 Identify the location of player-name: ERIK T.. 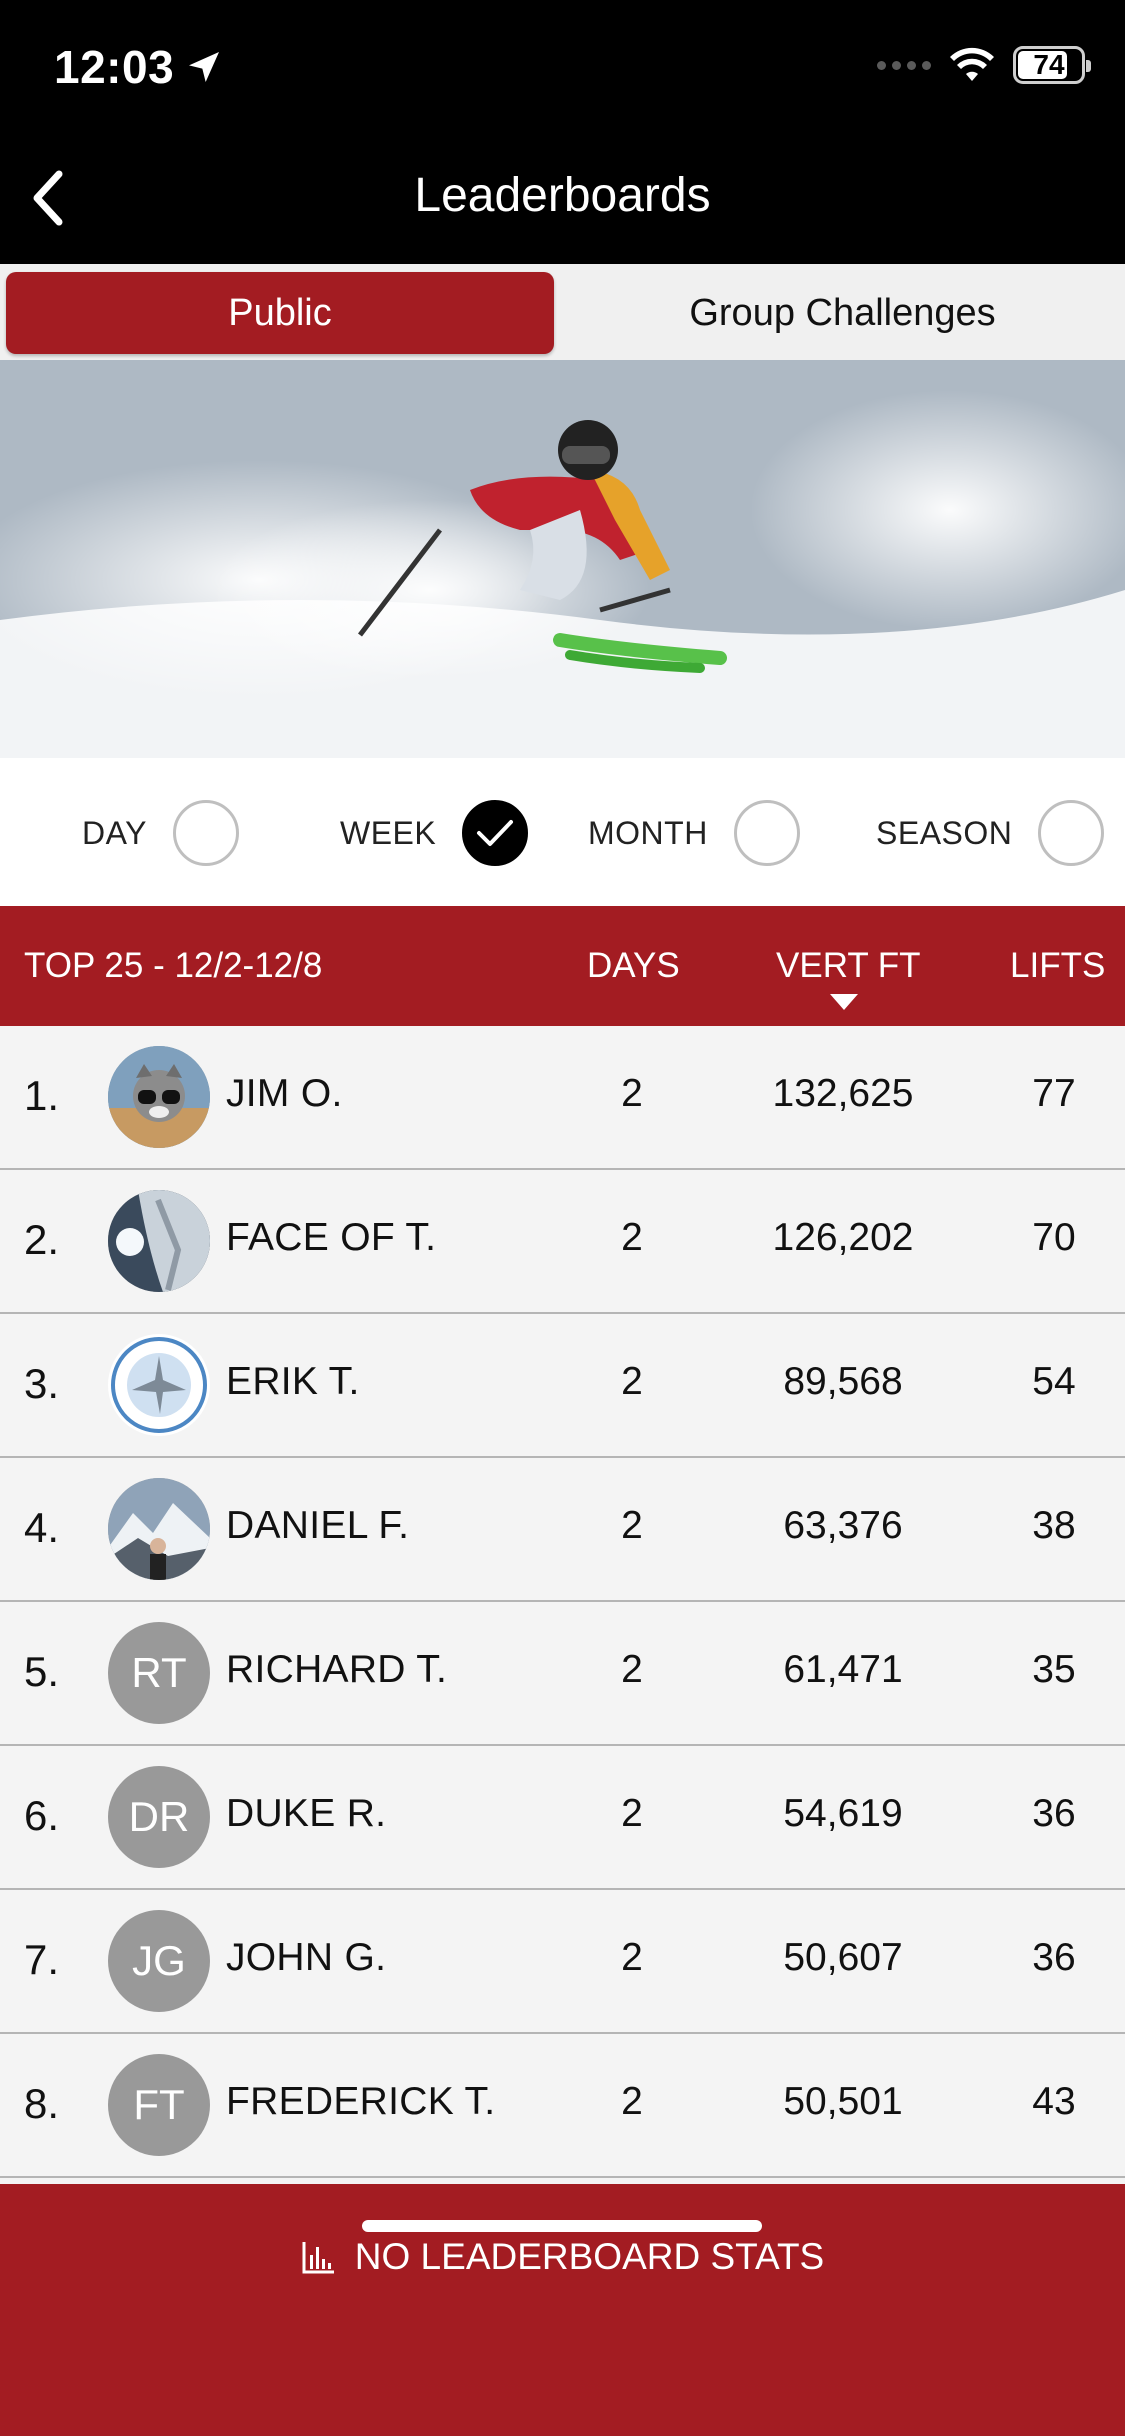
(293, 1381).